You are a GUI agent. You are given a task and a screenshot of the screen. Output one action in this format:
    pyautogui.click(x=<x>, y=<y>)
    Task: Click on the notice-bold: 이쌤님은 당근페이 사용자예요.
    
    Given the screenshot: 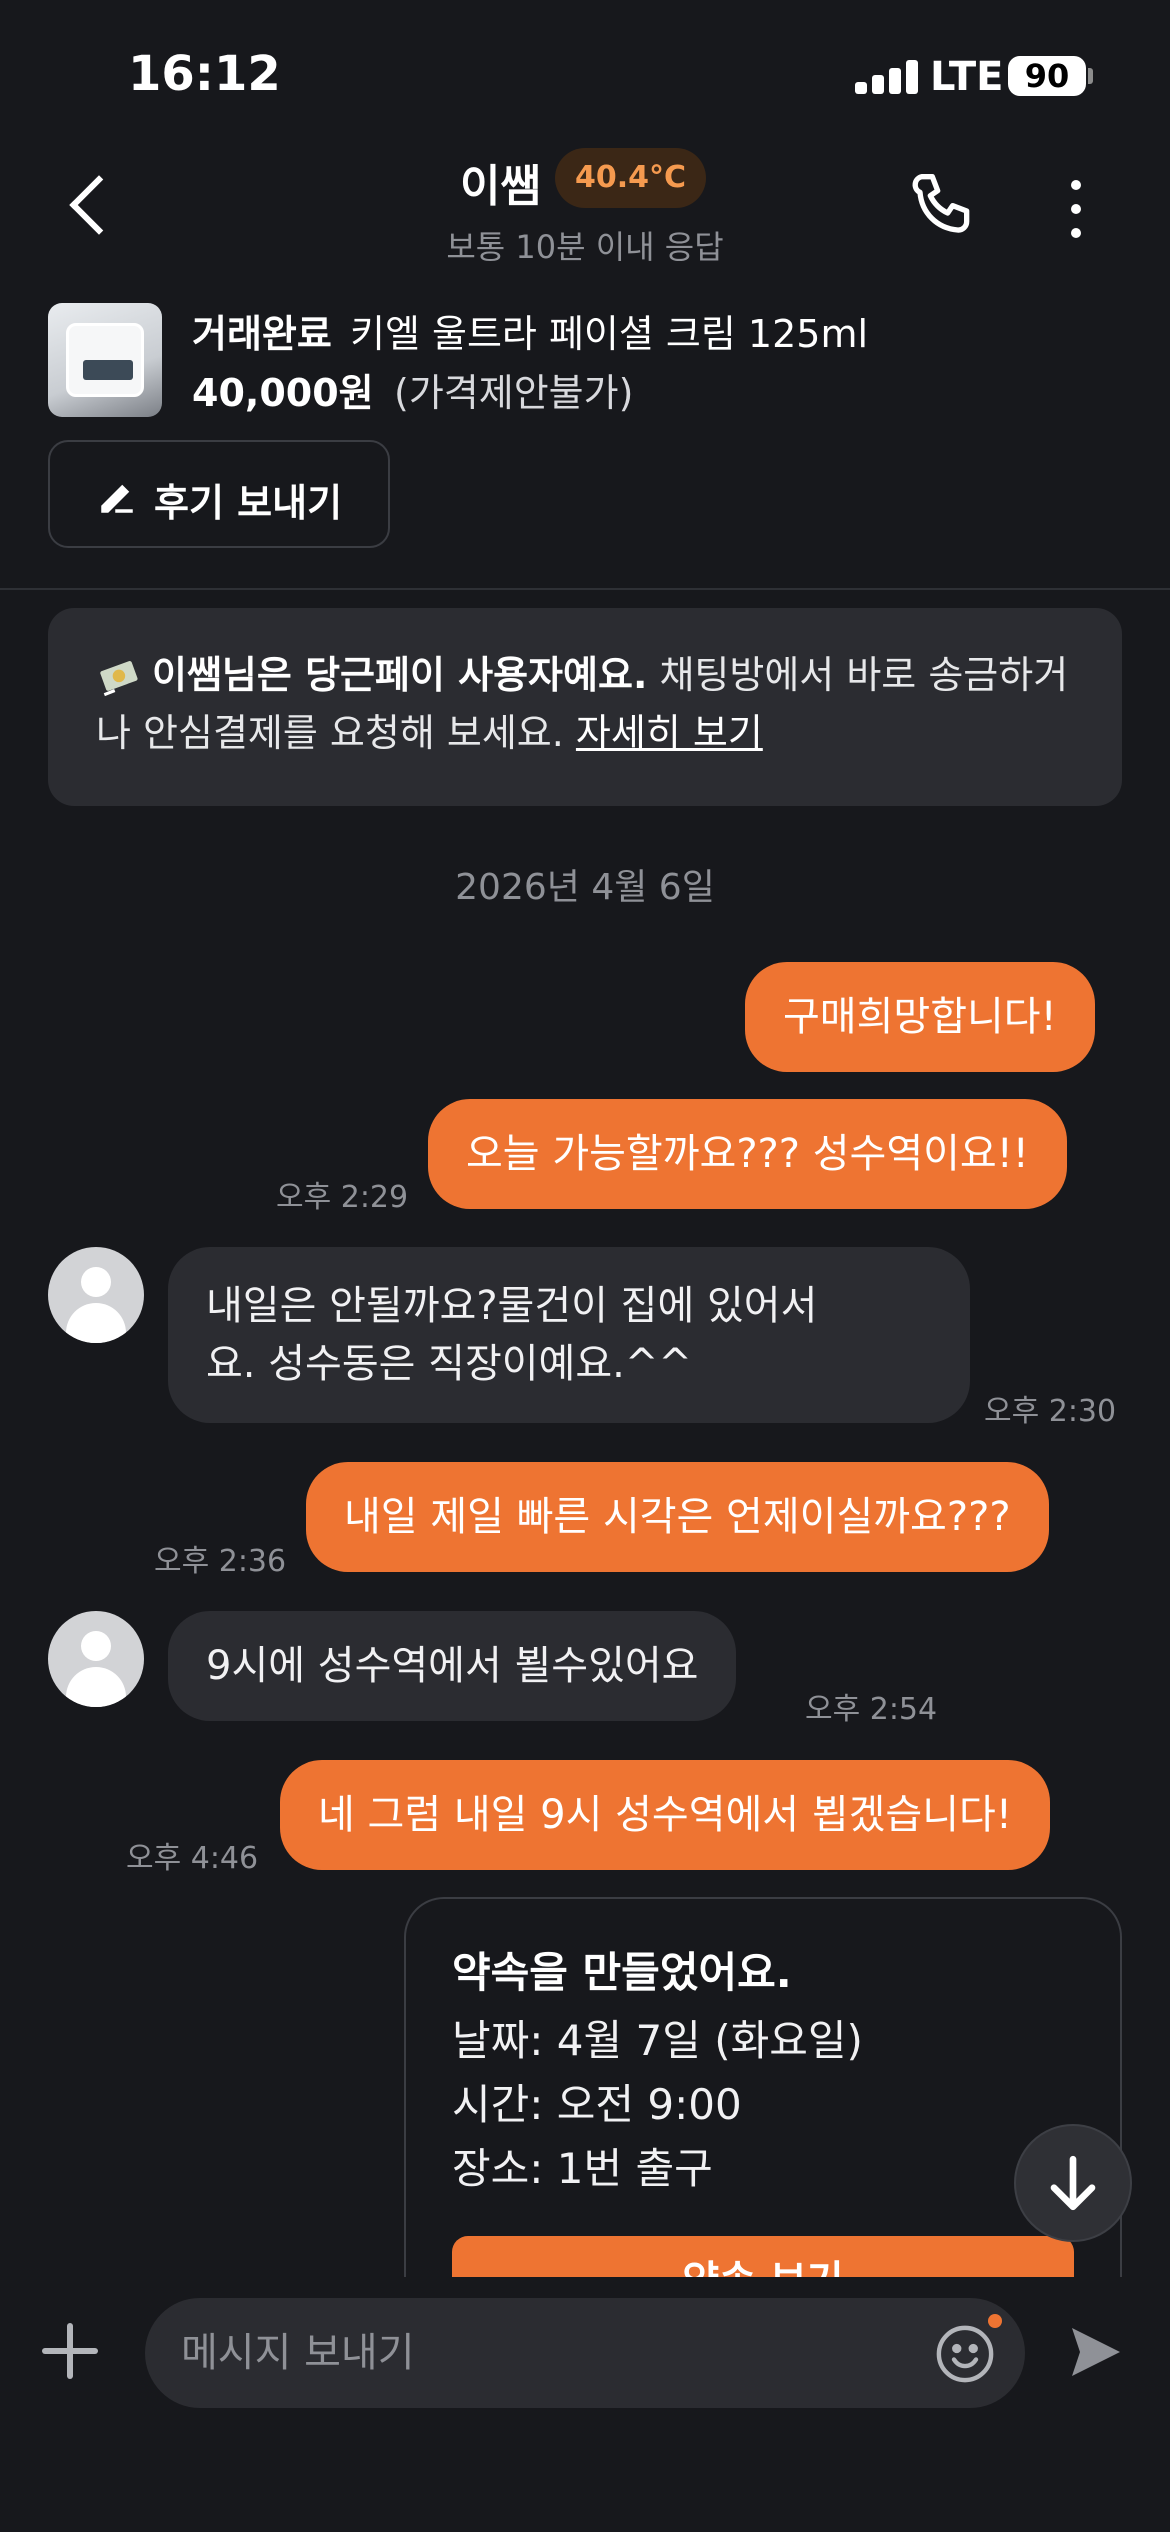 What is the action you would take?
    pyautogui.click(x=400, y=675)
    